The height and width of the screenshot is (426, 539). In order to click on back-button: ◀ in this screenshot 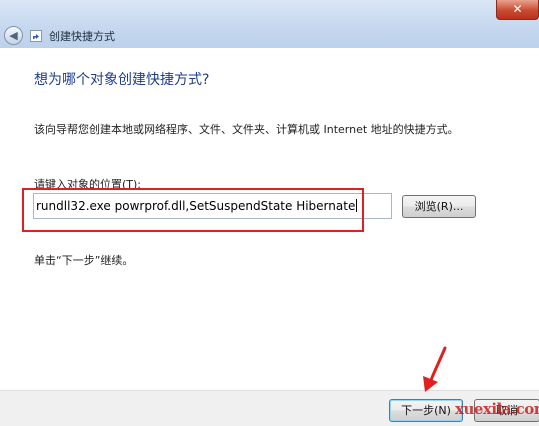, I will do `click(13, 35)`.